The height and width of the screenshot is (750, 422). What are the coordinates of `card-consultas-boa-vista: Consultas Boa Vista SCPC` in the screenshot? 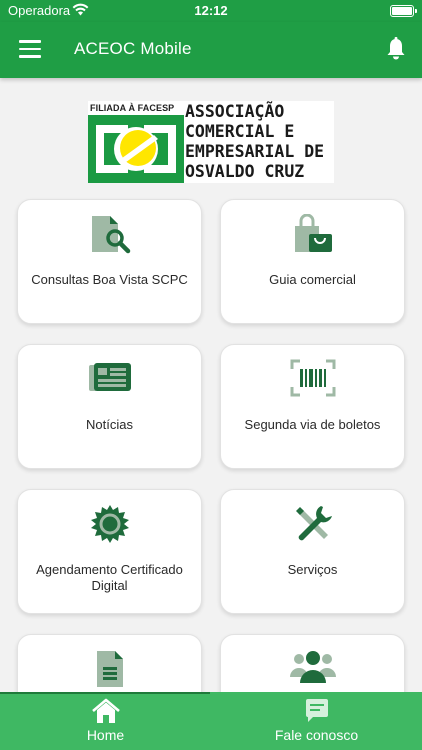 It's located at (109, 261).